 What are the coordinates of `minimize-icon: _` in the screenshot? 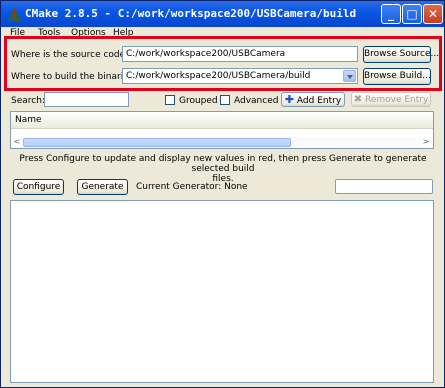 It's located at (391, 14).